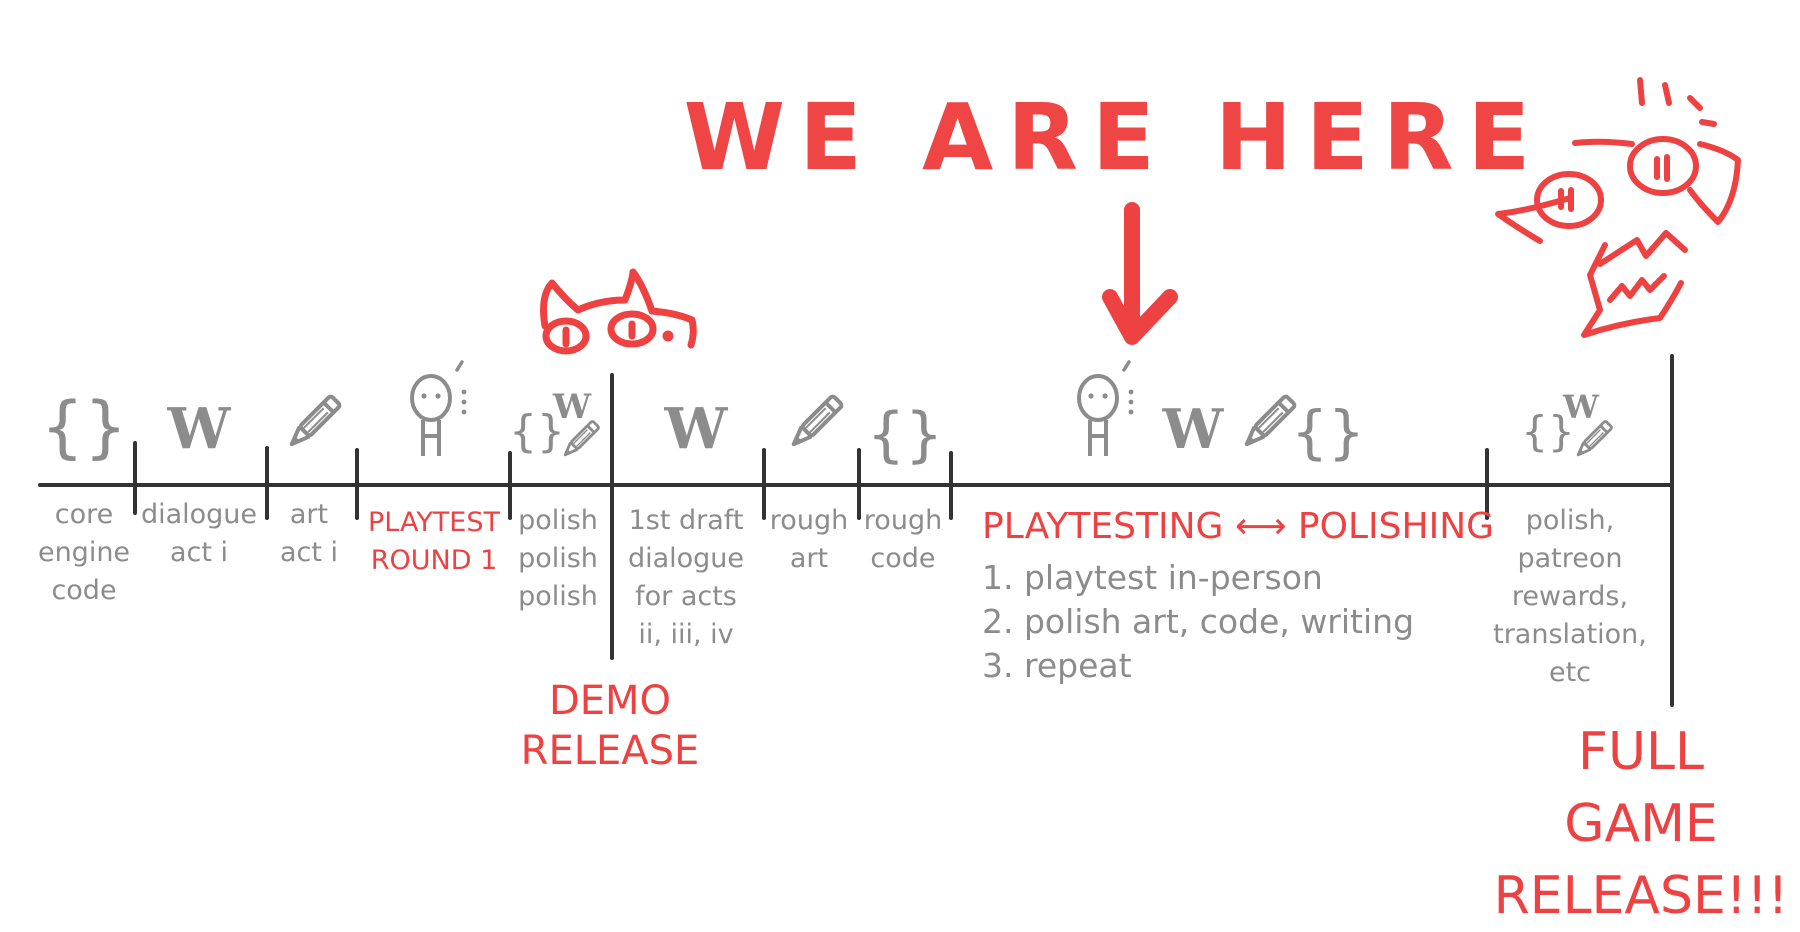 The height and width of the screenshot is (932, 1800). What do you see at coordinates (809, 539) in the screenshot?
I see `label-rough-art: rough art` at bounding box center [809, 539].